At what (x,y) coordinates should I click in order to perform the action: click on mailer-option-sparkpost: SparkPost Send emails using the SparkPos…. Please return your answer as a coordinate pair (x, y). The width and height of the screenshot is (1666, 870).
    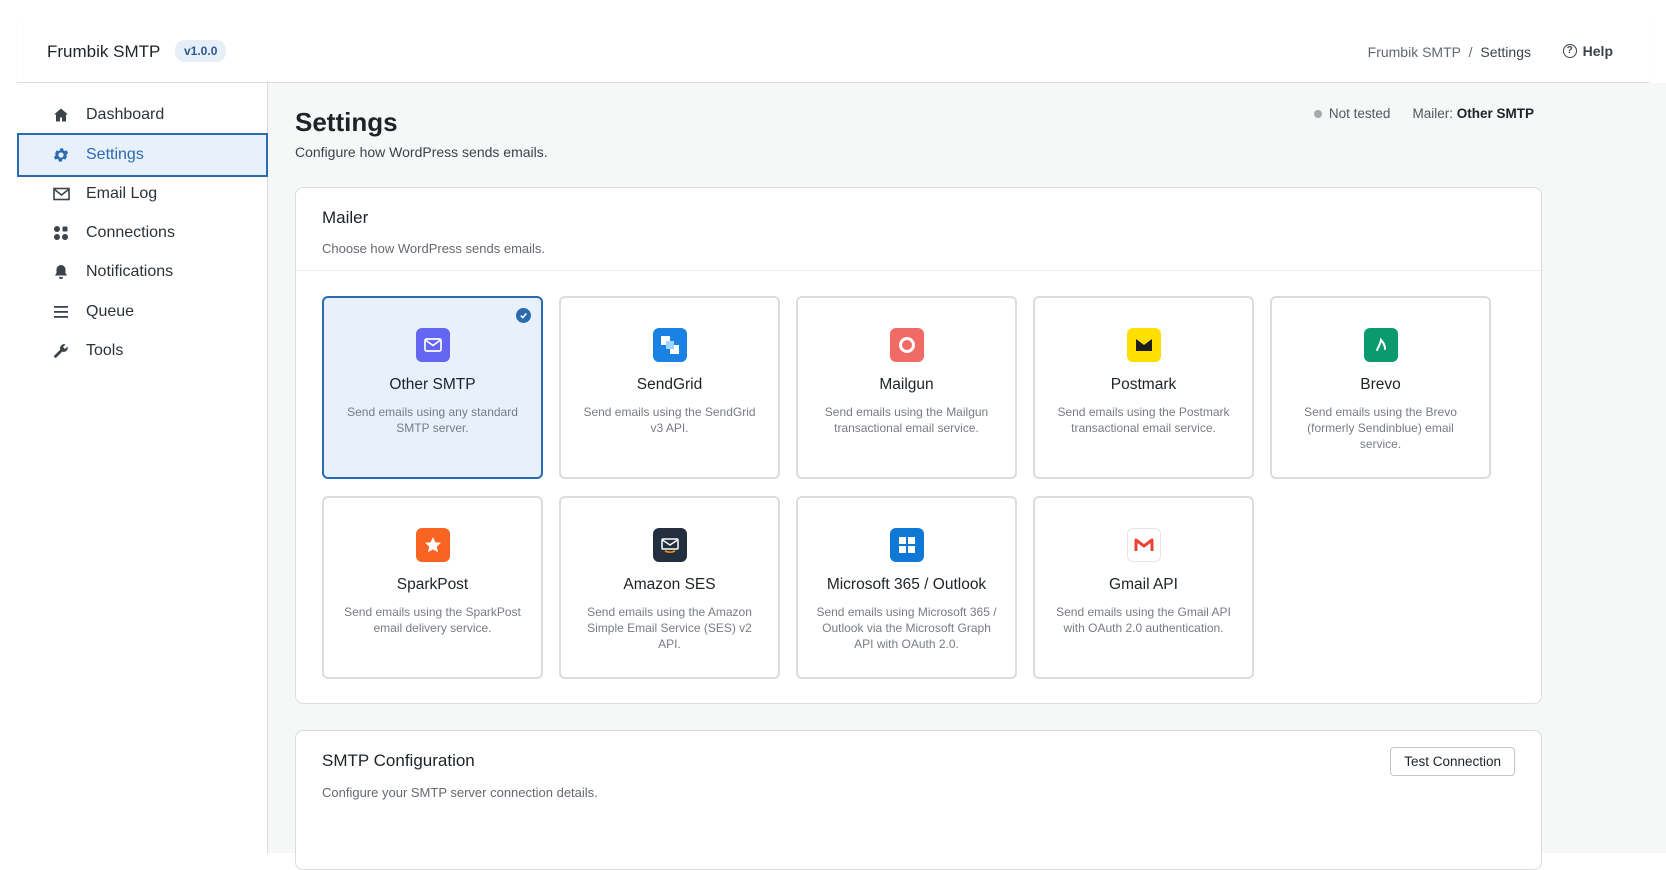
    Looking at the image, I should click on (432, 587).